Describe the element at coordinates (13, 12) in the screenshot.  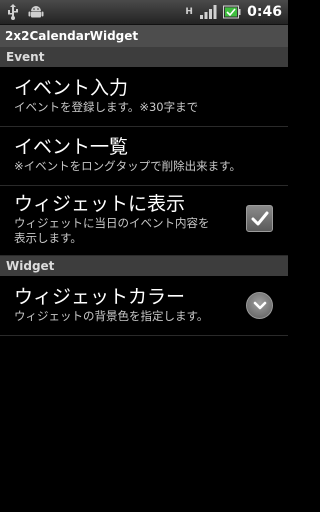
I see `usb-icon` at that location.